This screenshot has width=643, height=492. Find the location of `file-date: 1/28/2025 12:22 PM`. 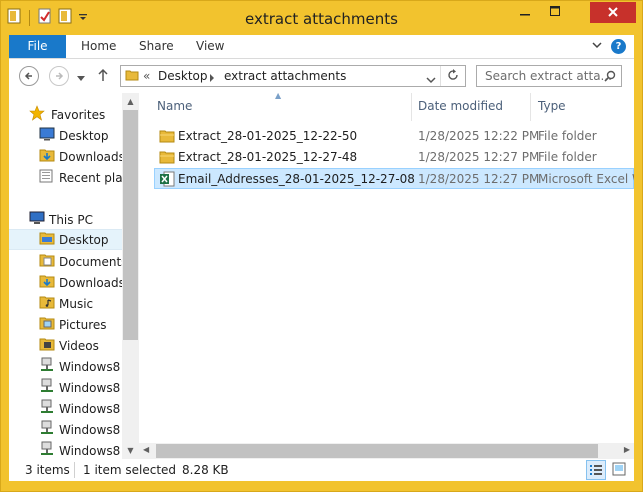

file-date: 1/28/2025 12:22 PM is located at coordinates (479, 136).